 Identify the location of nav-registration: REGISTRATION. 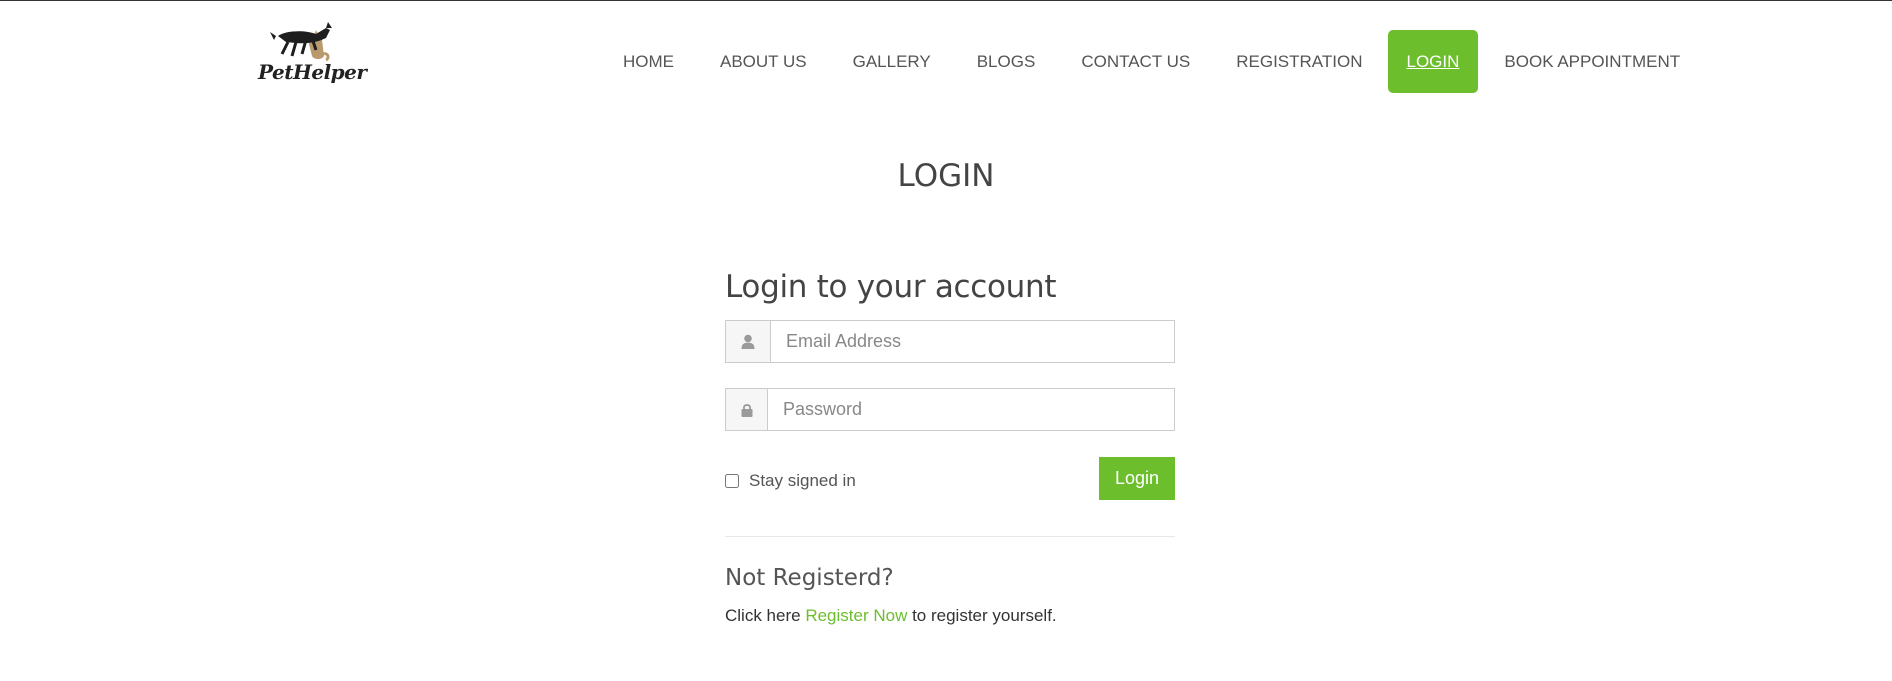
(1299, 61).